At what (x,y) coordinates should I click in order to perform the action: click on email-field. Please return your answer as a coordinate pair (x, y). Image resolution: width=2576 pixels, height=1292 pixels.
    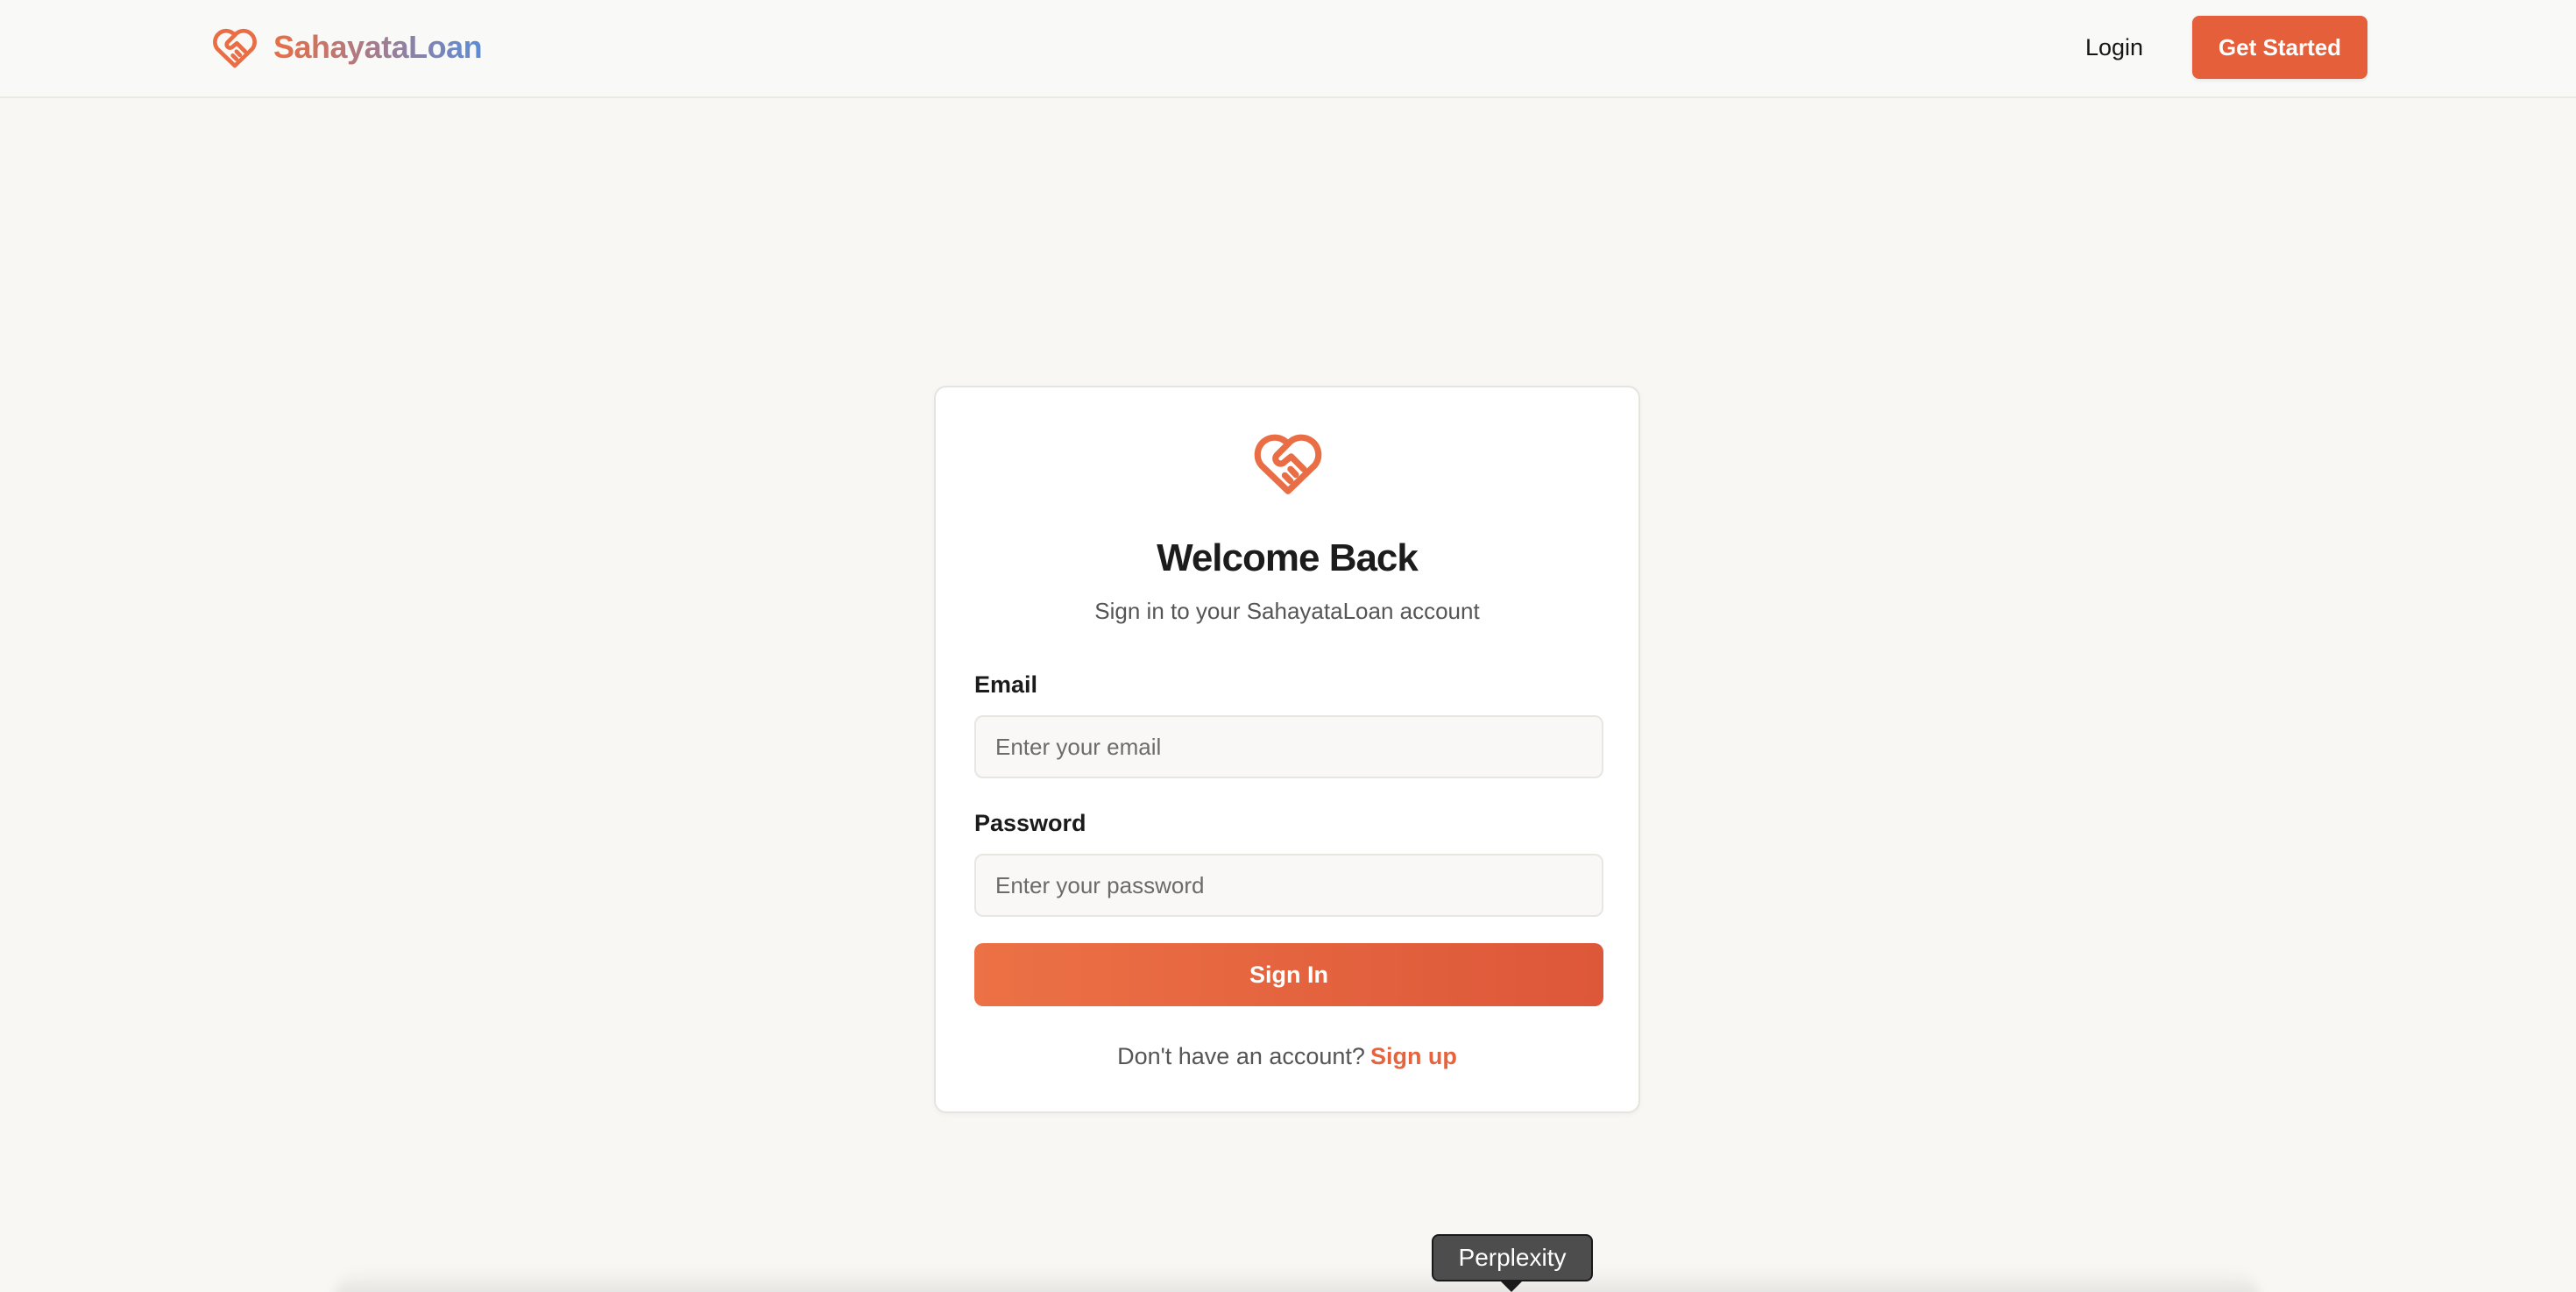
    Looking at the image, I should click on (1288, 746).